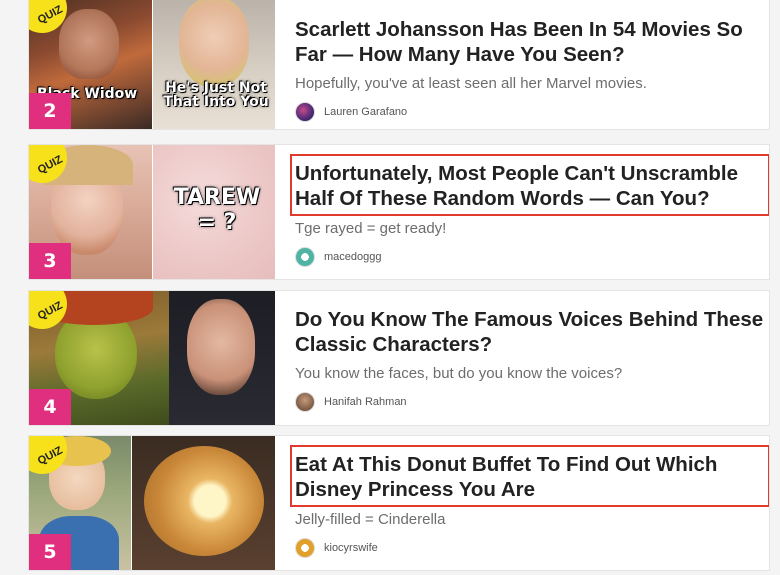  I want to click on thumbnail-caption-right: He's Just Not That Into You, so click(216, 95).